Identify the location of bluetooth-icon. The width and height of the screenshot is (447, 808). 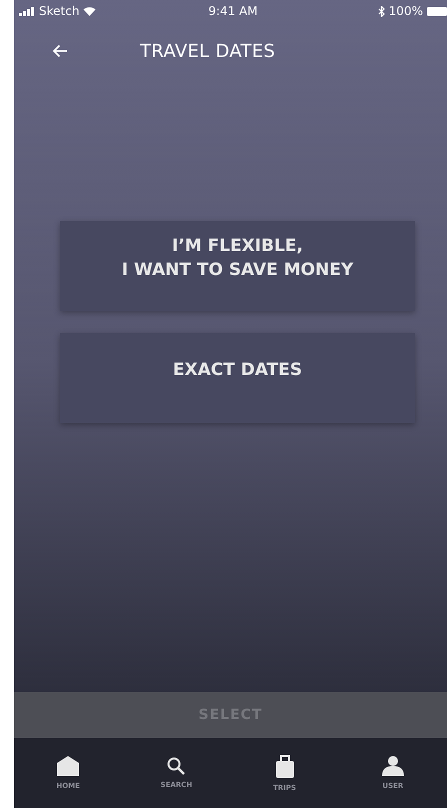
(381, 11).